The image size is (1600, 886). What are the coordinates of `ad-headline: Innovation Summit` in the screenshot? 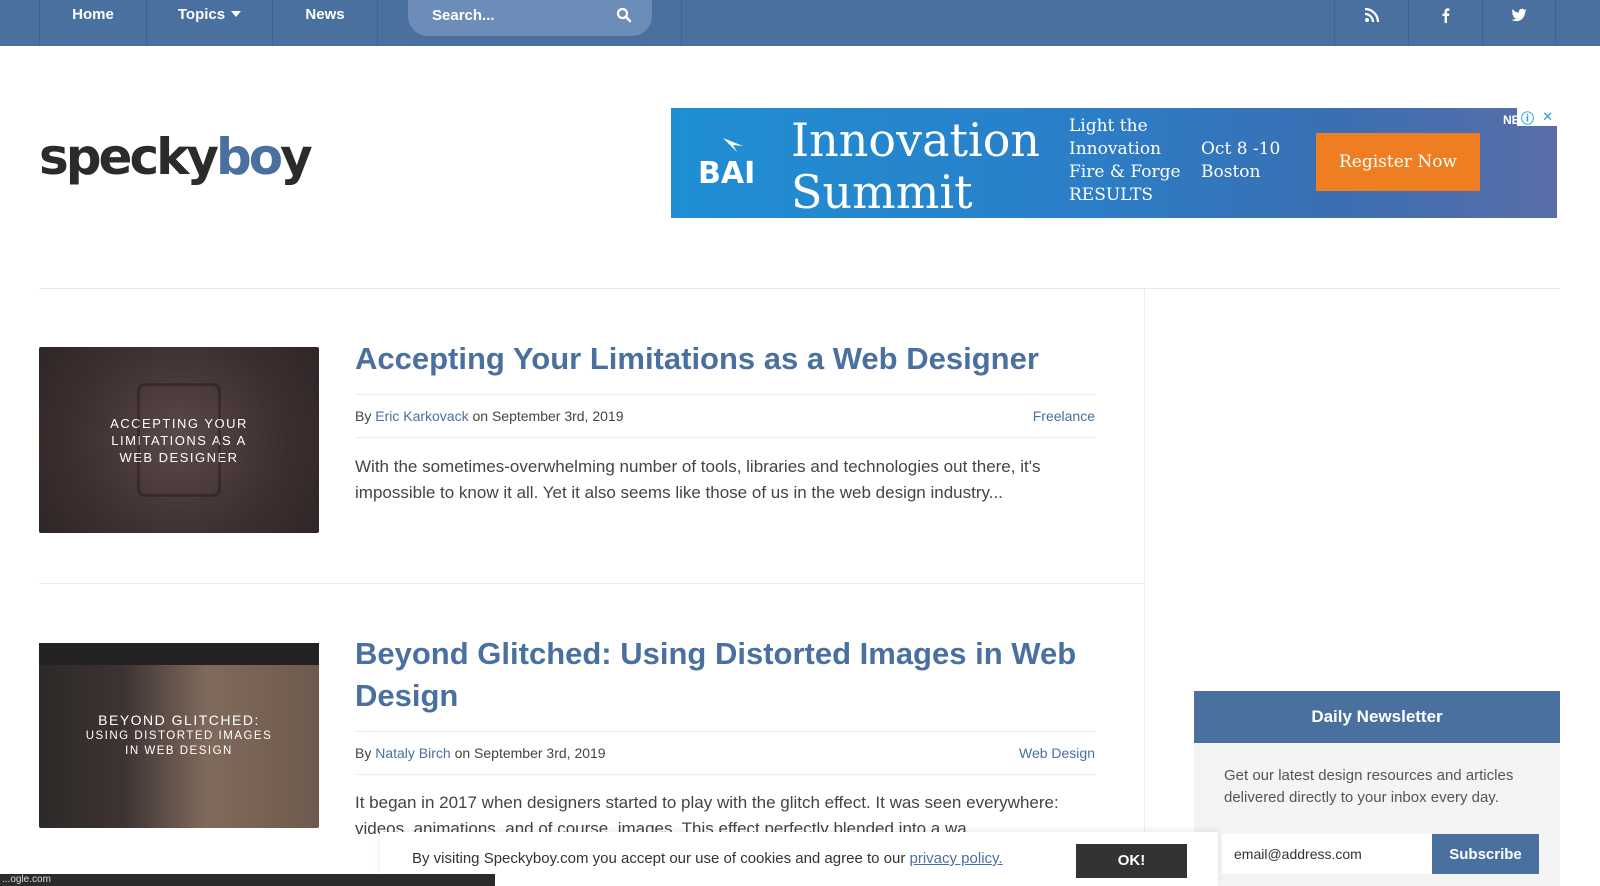 It's located at (916, 165).